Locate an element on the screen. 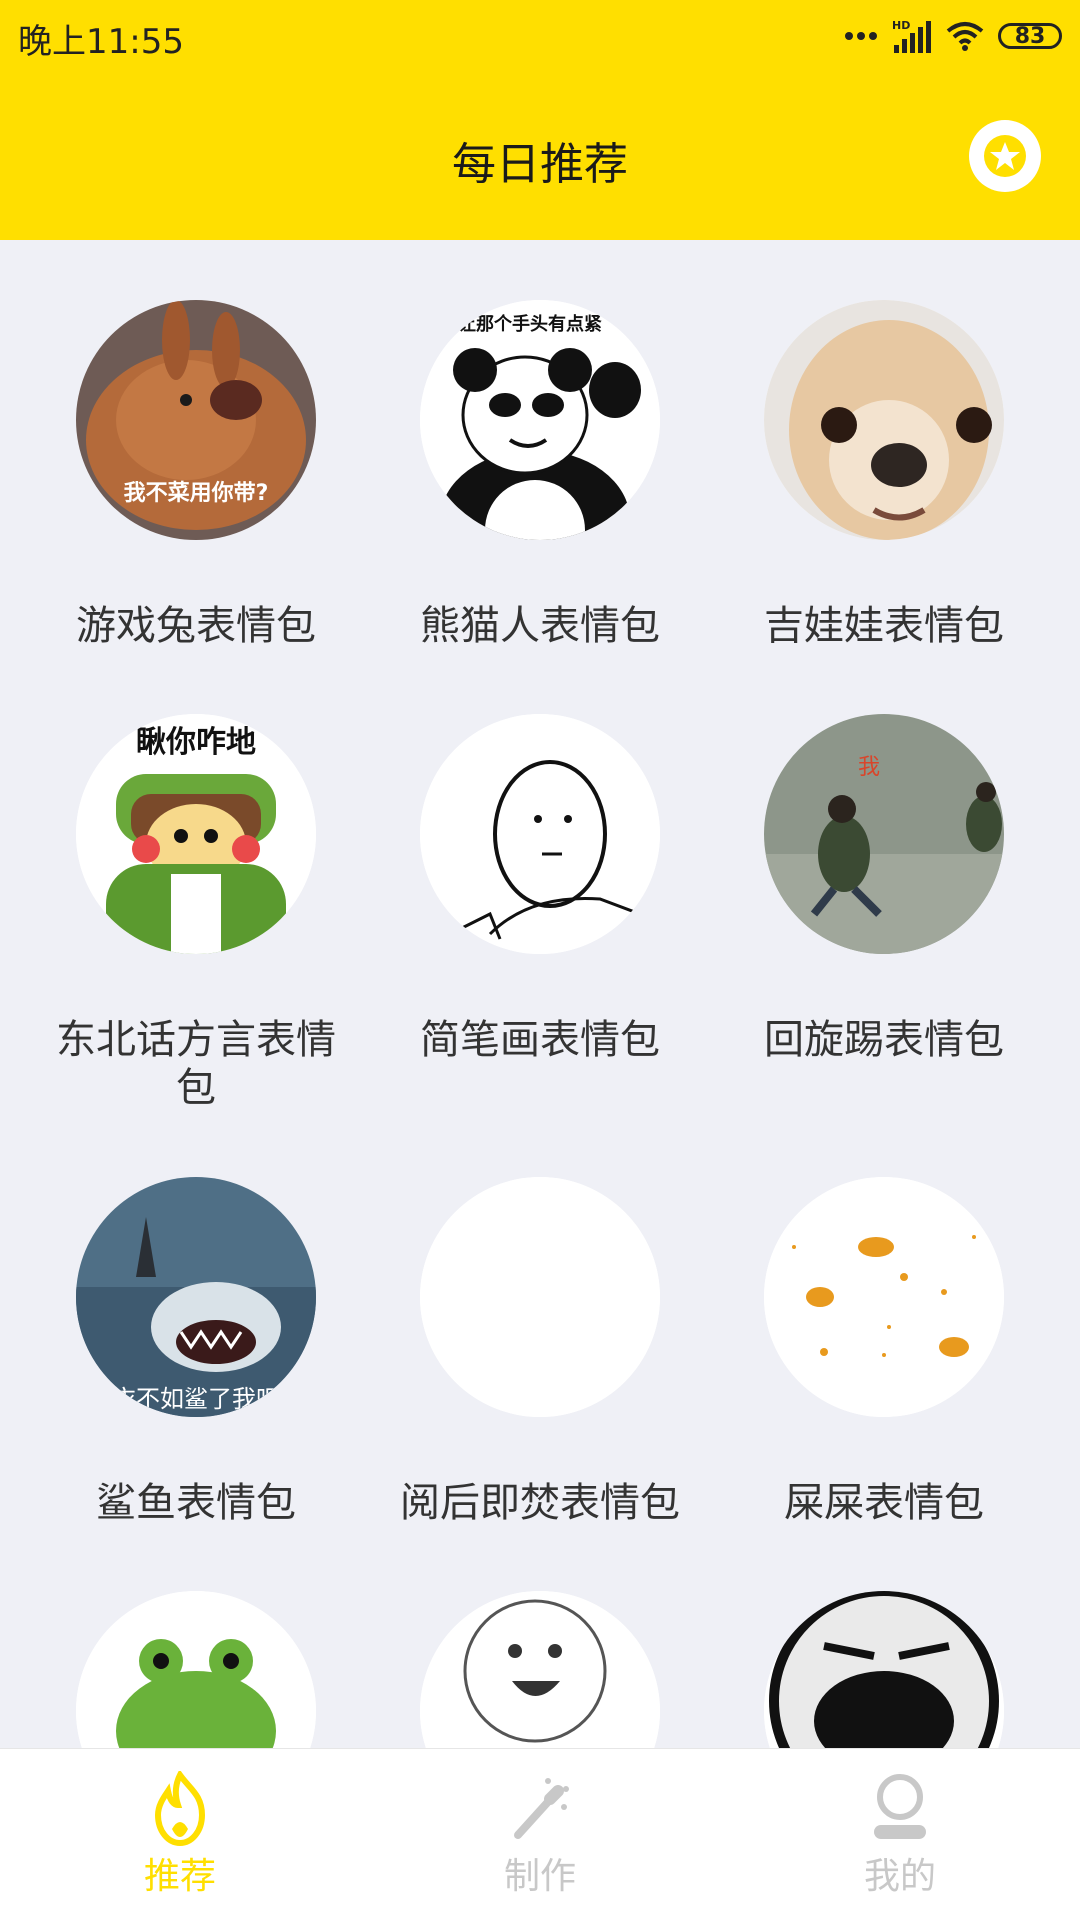  favorites-button is located at coordinates (1005, 156).